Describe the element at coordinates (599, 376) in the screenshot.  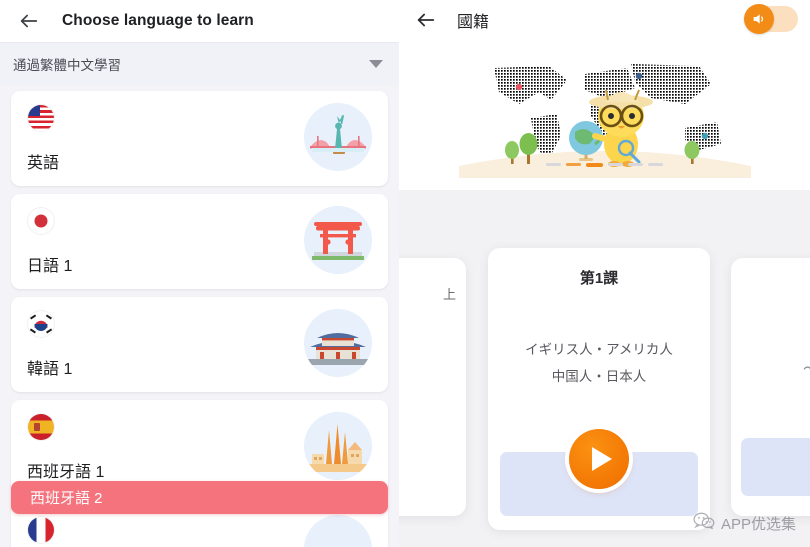
I see `lesson-line: 中国人・日本人` at that location.